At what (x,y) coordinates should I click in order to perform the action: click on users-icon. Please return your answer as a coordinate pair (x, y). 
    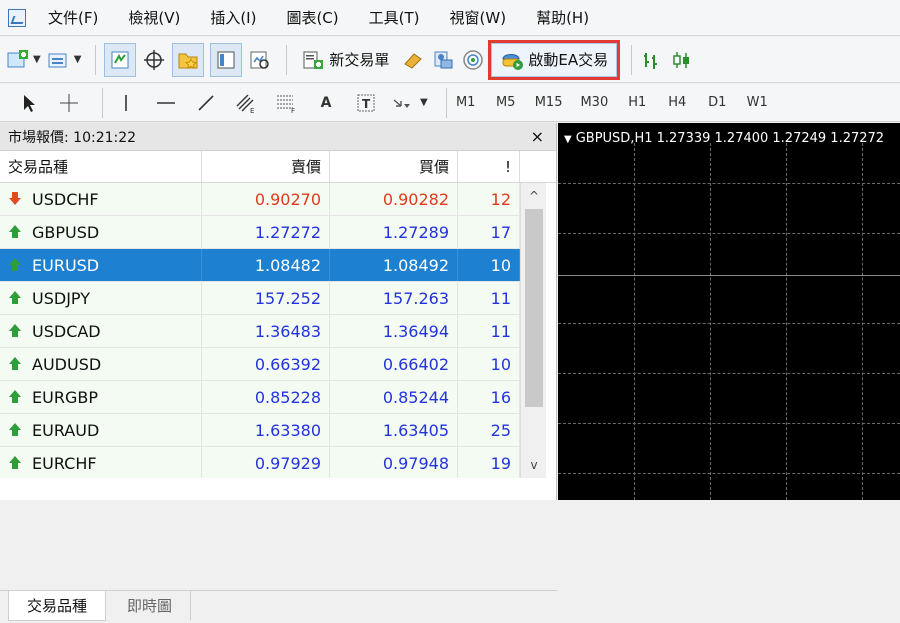
    Looking at the image, I should click on (443, 60).